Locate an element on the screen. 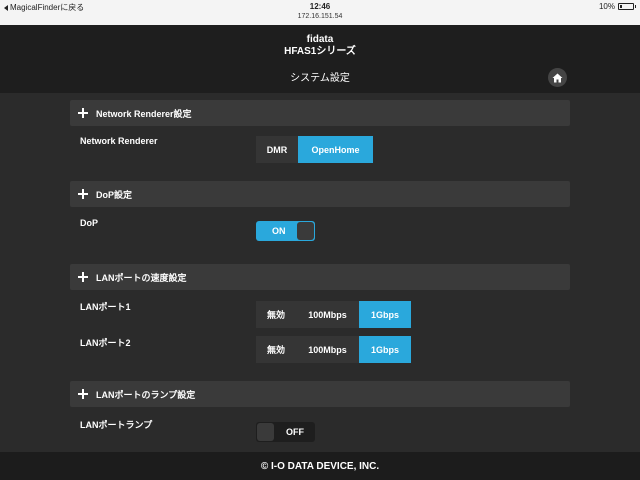 Image resolution: width=640 pixels, height=480 pixels. dop-label: DoP is located at coordinates (89, 223).